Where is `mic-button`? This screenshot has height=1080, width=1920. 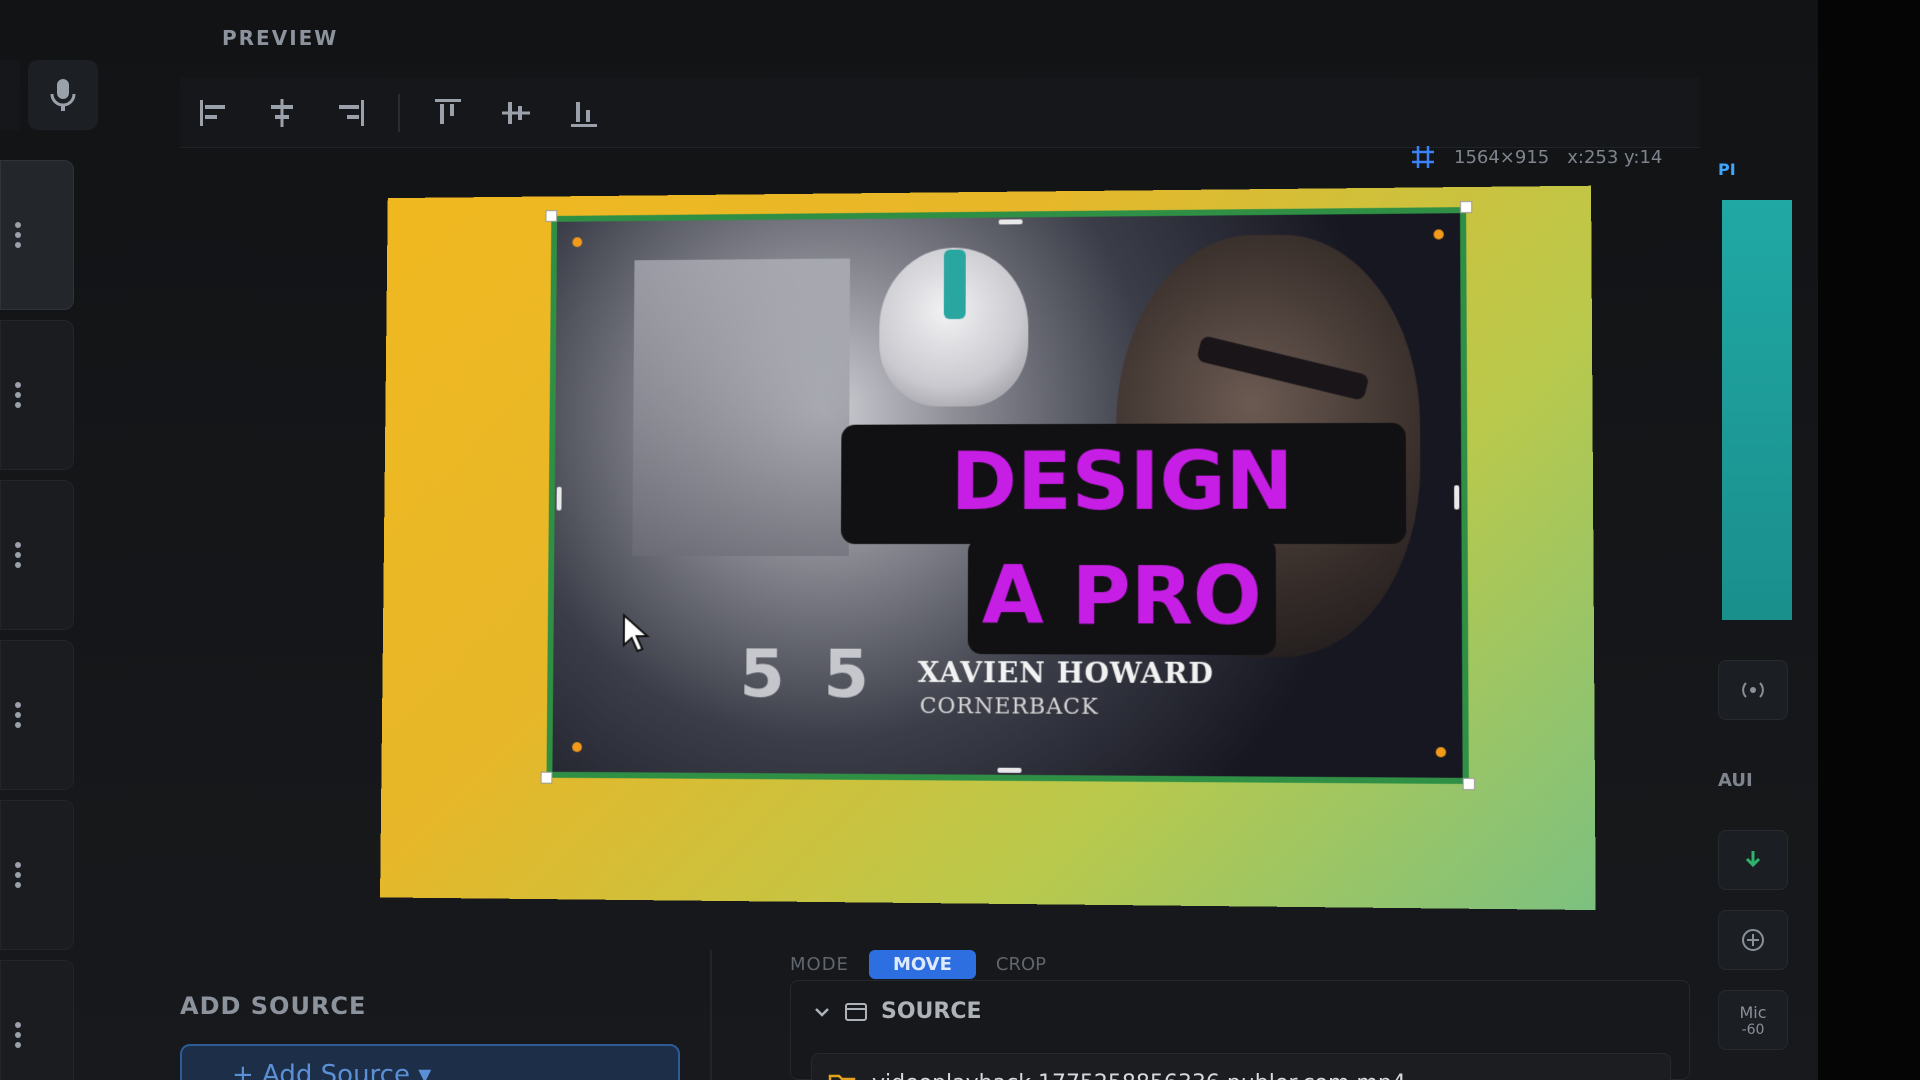
mic-button is located at coordinates (63, 95).